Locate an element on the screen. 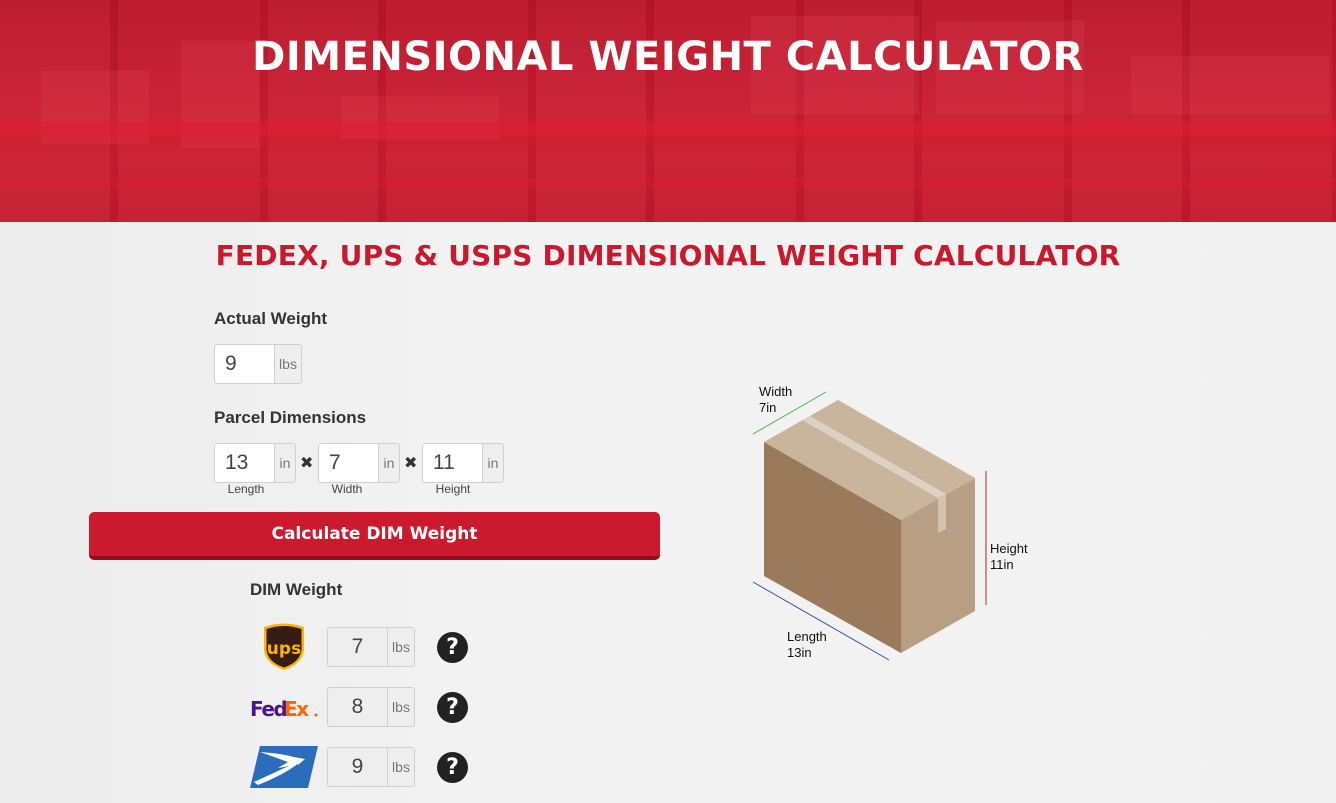 Image resolution: width=1336 pixels, height=803 pixels. ups-dim-weight-output is located at coordinates (357, 647).